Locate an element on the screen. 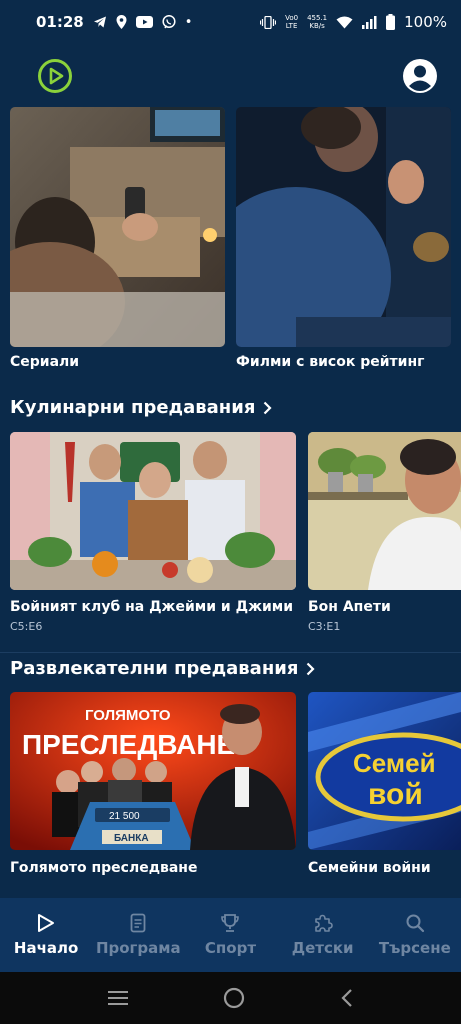 The width and height of the screenshot is (461, 1024). nav-sport: Спорт is located at coordinates (230, 935).